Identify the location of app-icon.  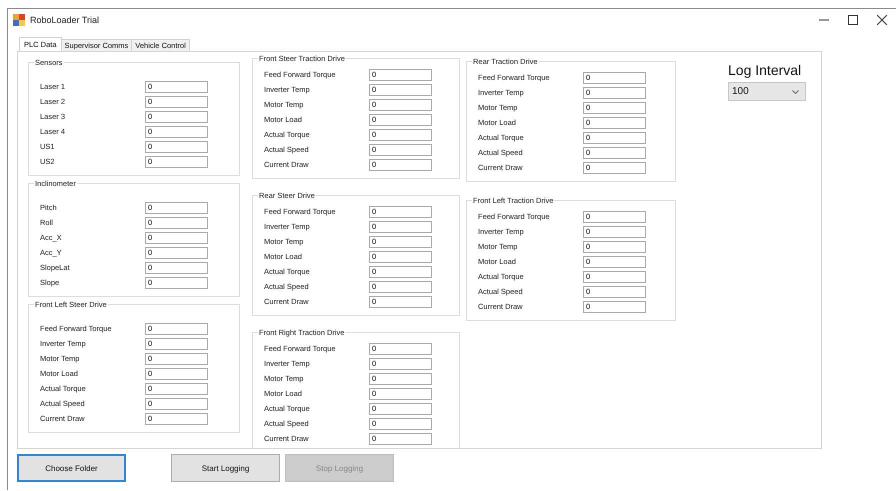
(19, 20).